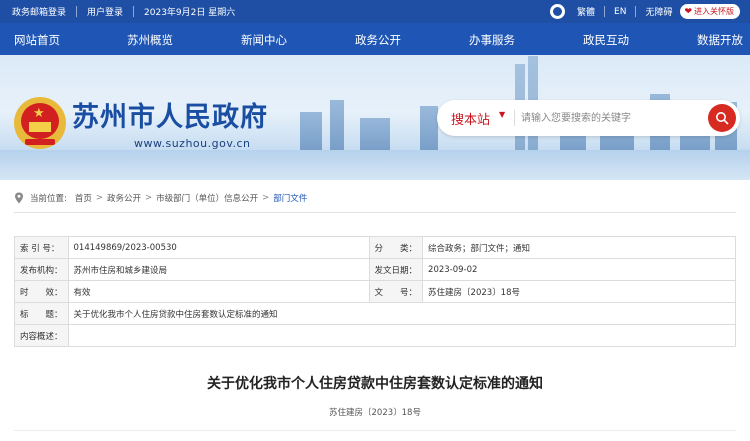 The width and height of the screenshot is (750, 441). I want to click on summary-label: 内容概述：, so click(41, 335).